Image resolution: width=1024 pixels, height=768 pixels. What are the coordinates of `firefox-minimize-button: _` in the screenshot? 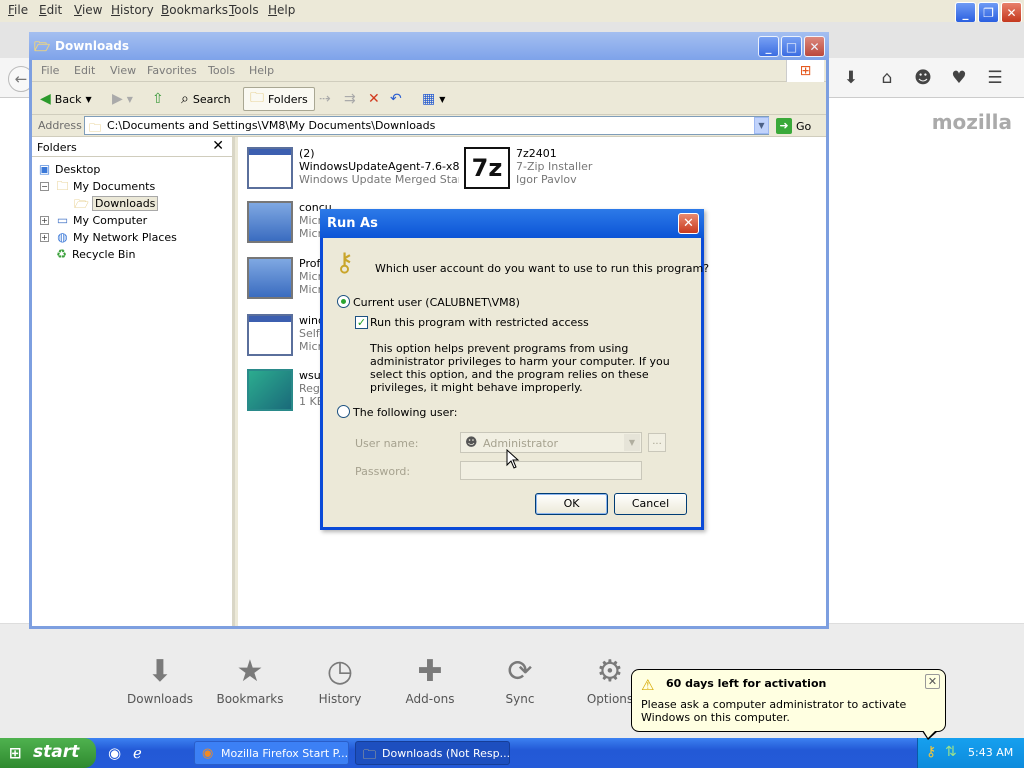 It's located at (965, 12).